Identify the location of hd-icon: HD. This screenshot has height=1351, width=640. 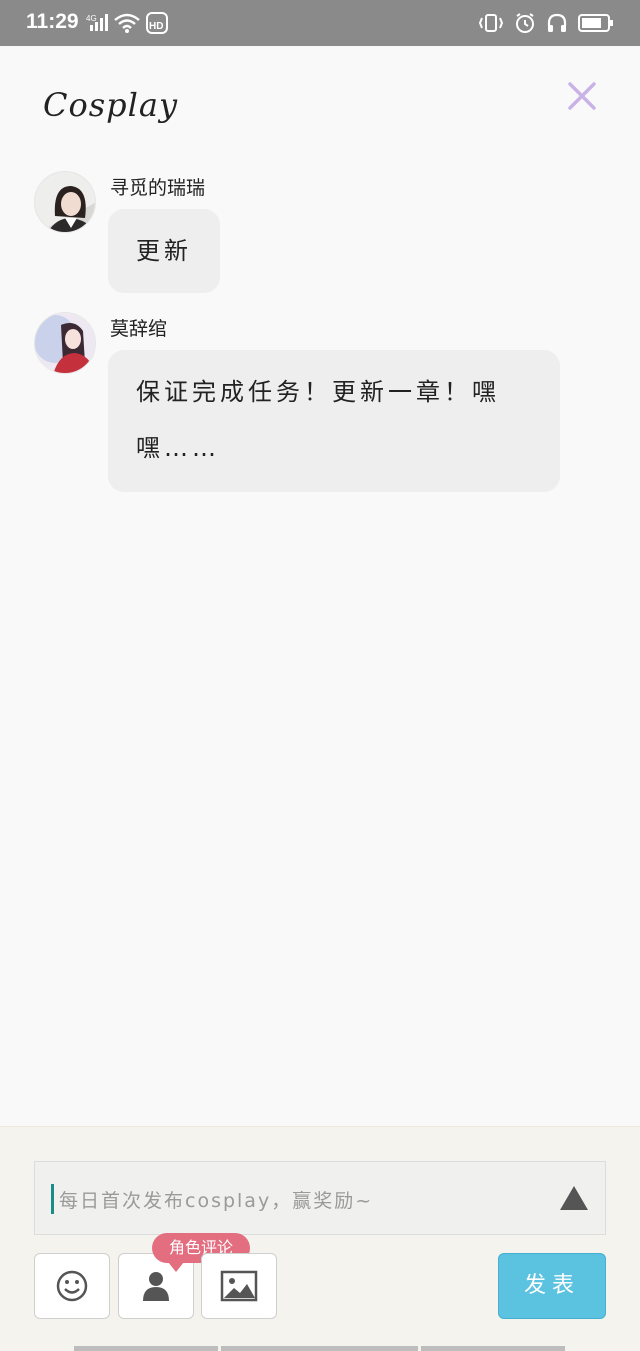
(157, 23).